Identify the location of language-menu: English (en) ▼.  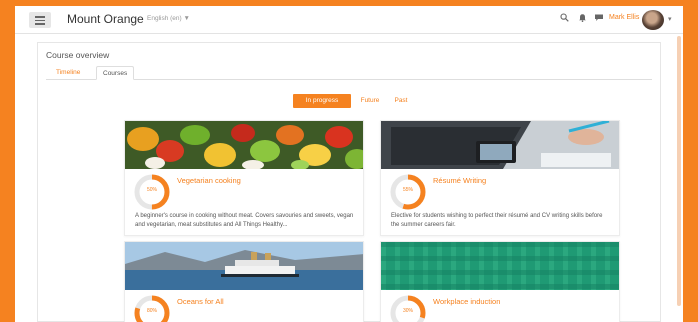
(168, 18).